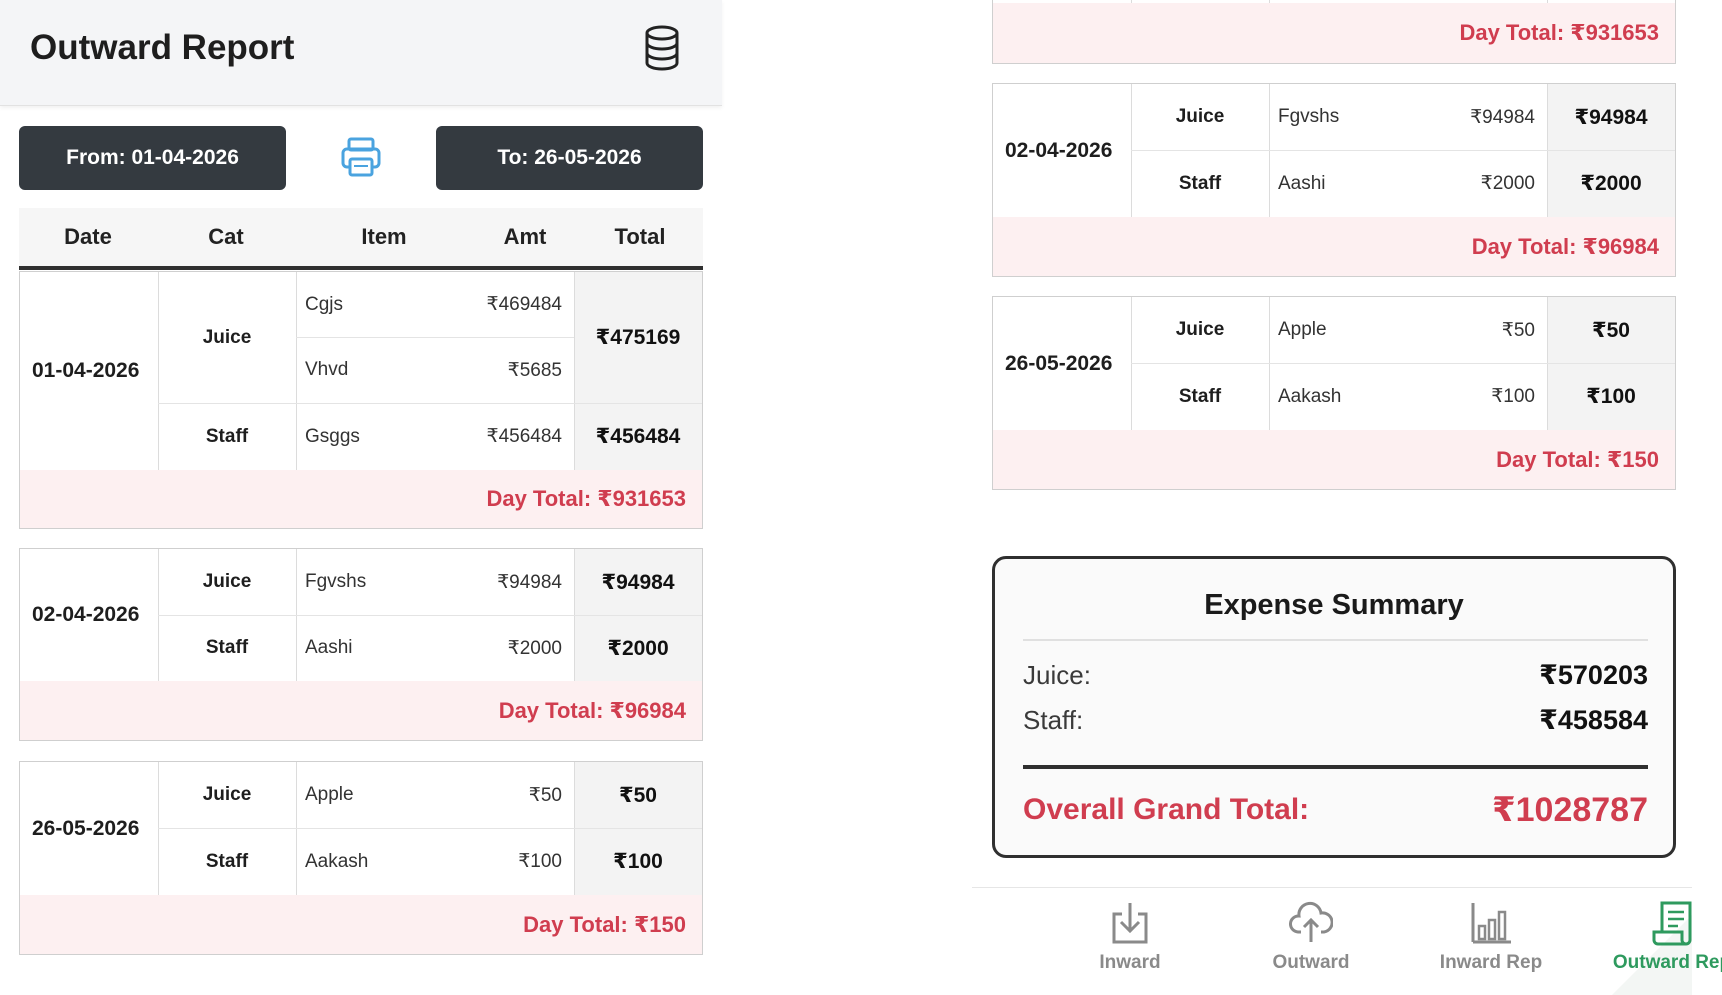 The image size is (1722, 995). Describe the element at coordinates (327, 369) in the screenshot. I see `row-item: Vhvd` at that location.